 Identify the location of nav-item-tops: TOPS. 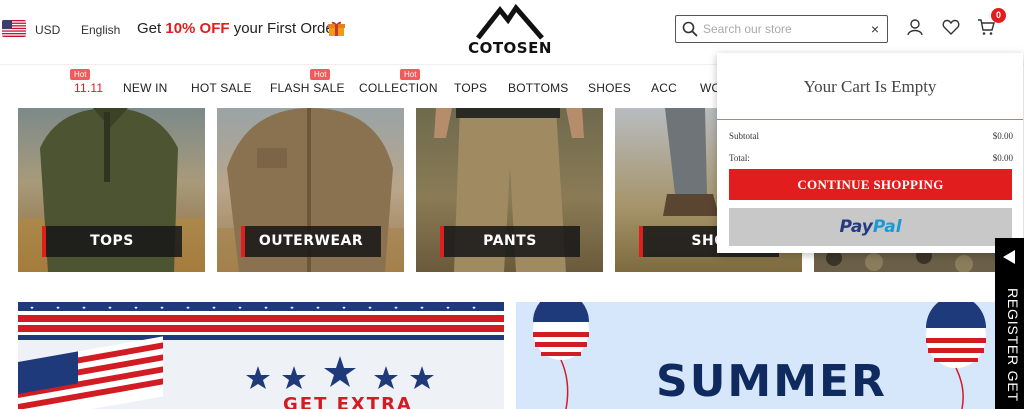
(470, 88).